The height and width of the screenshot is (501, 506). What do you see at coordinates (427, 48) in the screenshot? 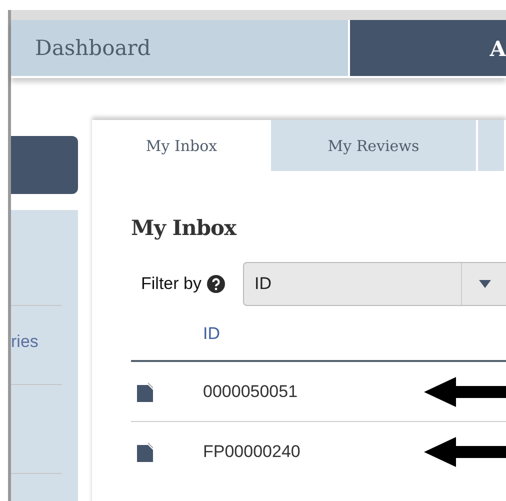
I see `nav-tab: A` at bounding box center [427, 48].